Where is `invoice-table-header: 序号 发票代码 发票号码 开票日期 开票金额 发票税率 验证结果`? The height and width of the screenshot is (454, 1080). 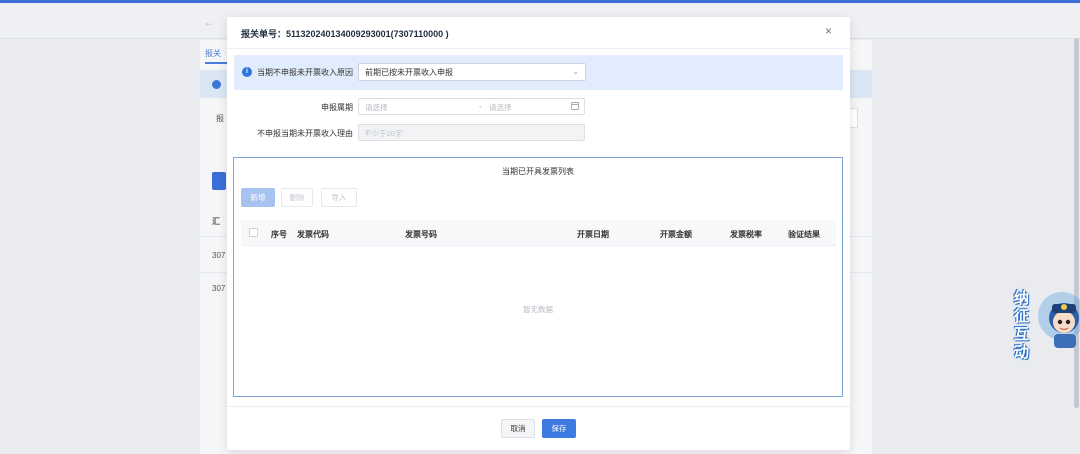 invoice-table-header: 序号 发票代码 发票号码 开票日期 开票金额 发票税率 验证结果 is located at coordinates (538, 233).